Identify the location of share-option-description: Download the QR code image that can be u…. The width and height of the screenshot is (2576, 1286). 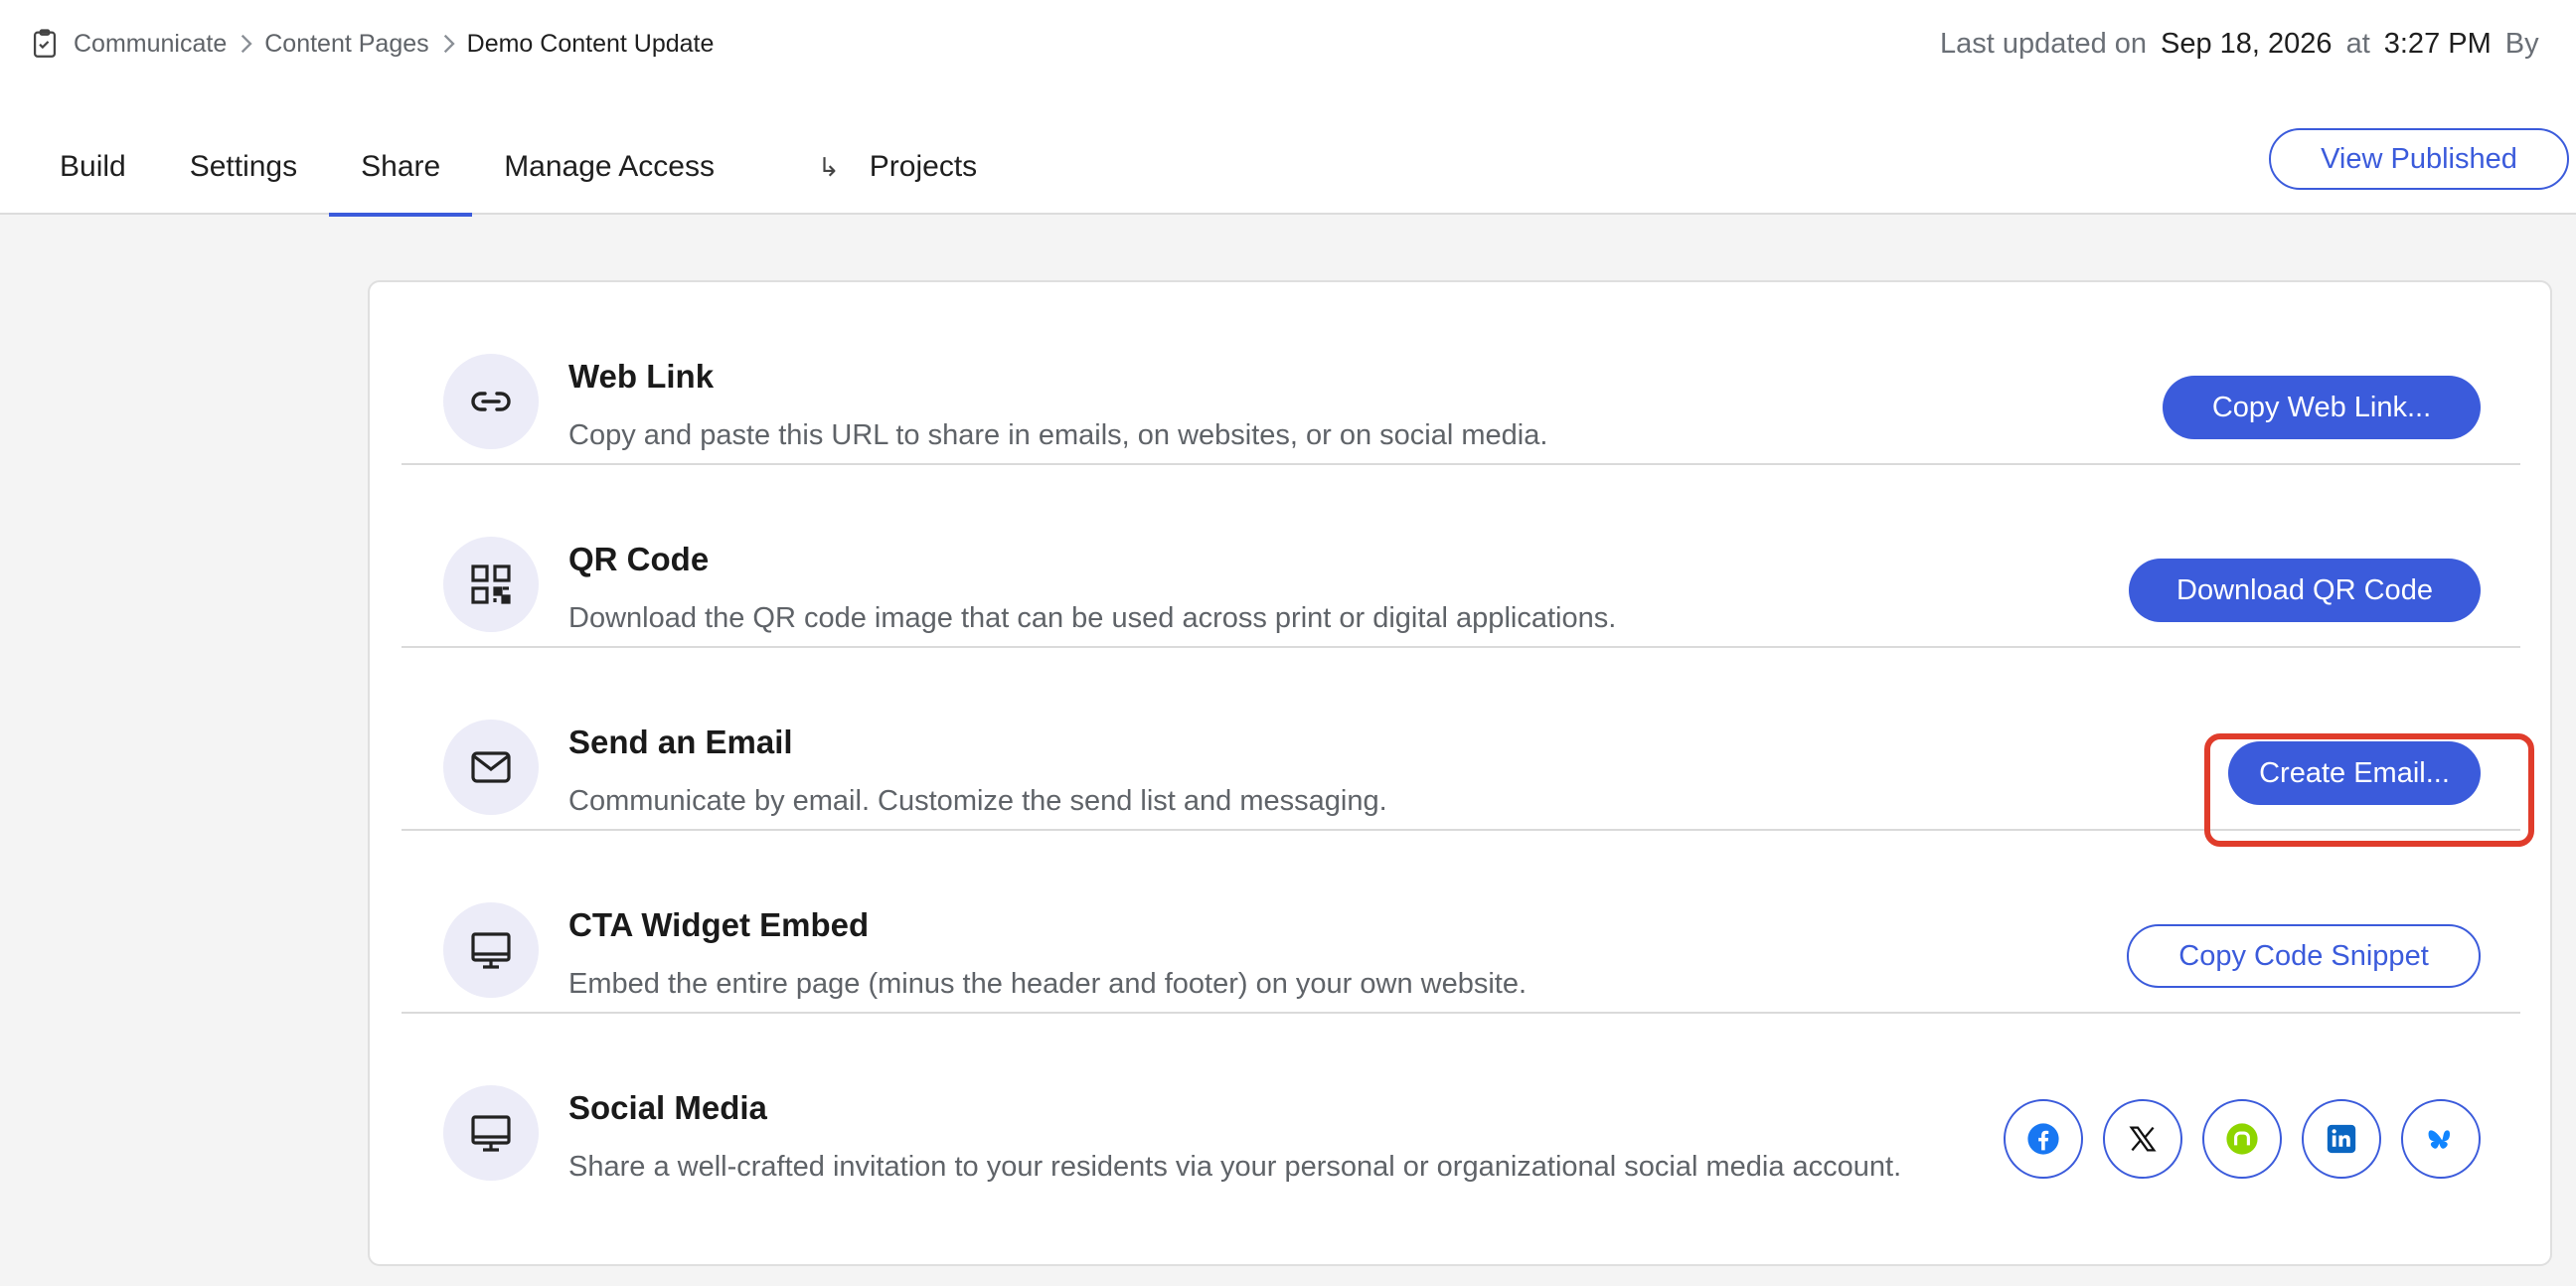
(1092, 618).